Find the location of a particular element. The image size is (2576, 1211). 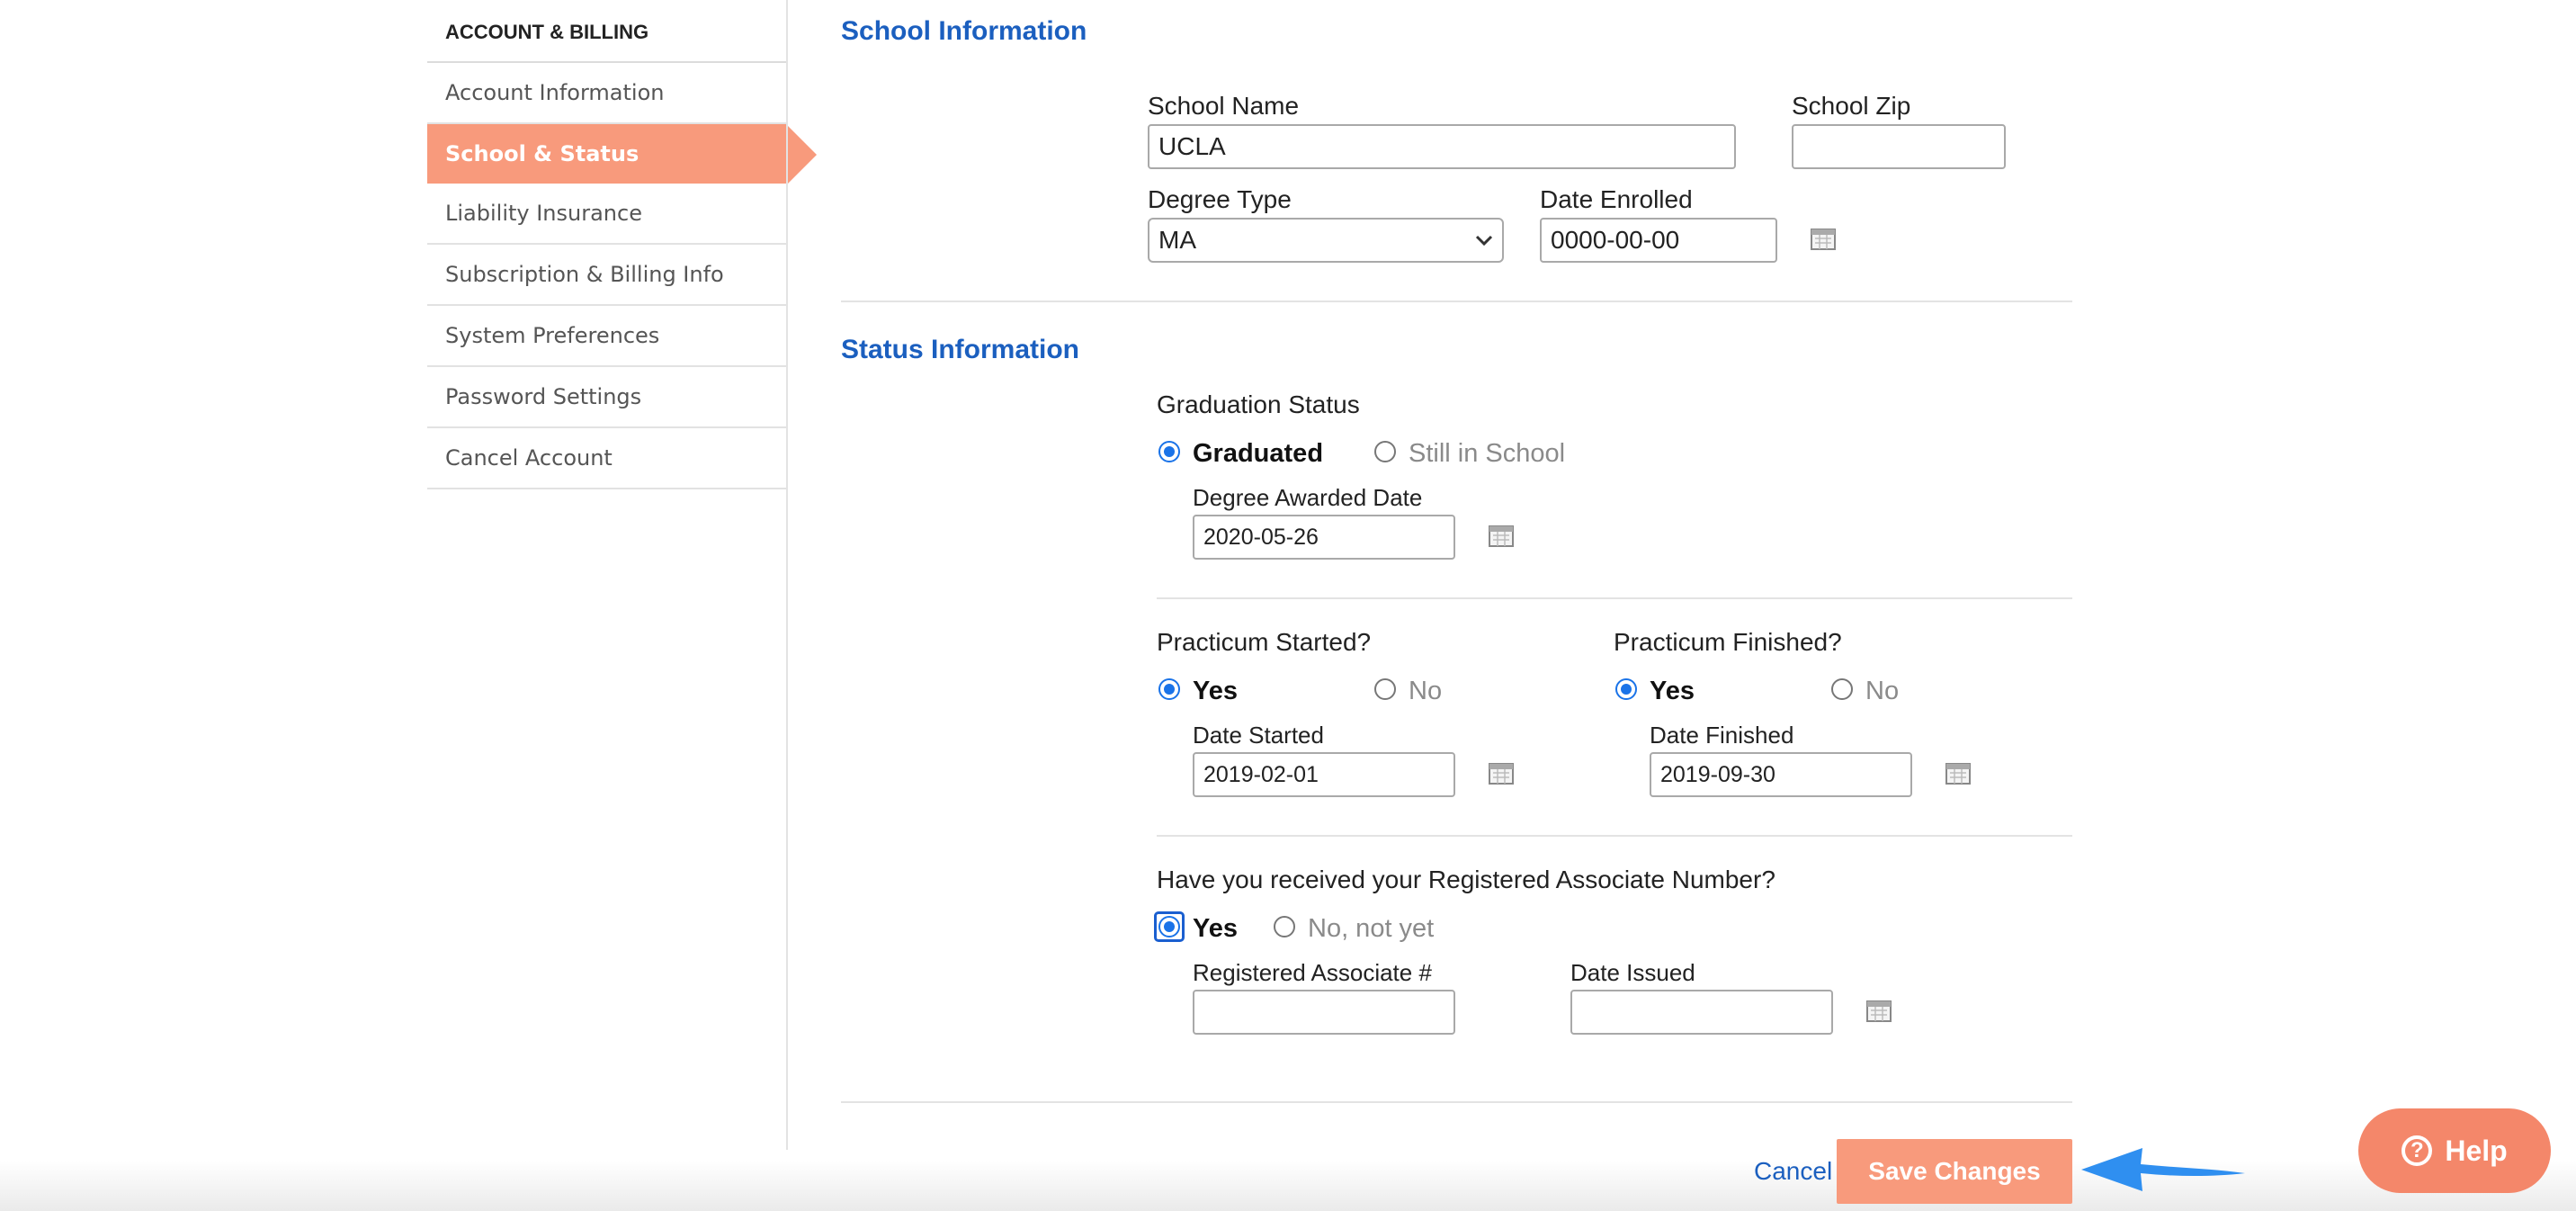

registered-no-label: No, not yet is located at coordinates (1371, 928).